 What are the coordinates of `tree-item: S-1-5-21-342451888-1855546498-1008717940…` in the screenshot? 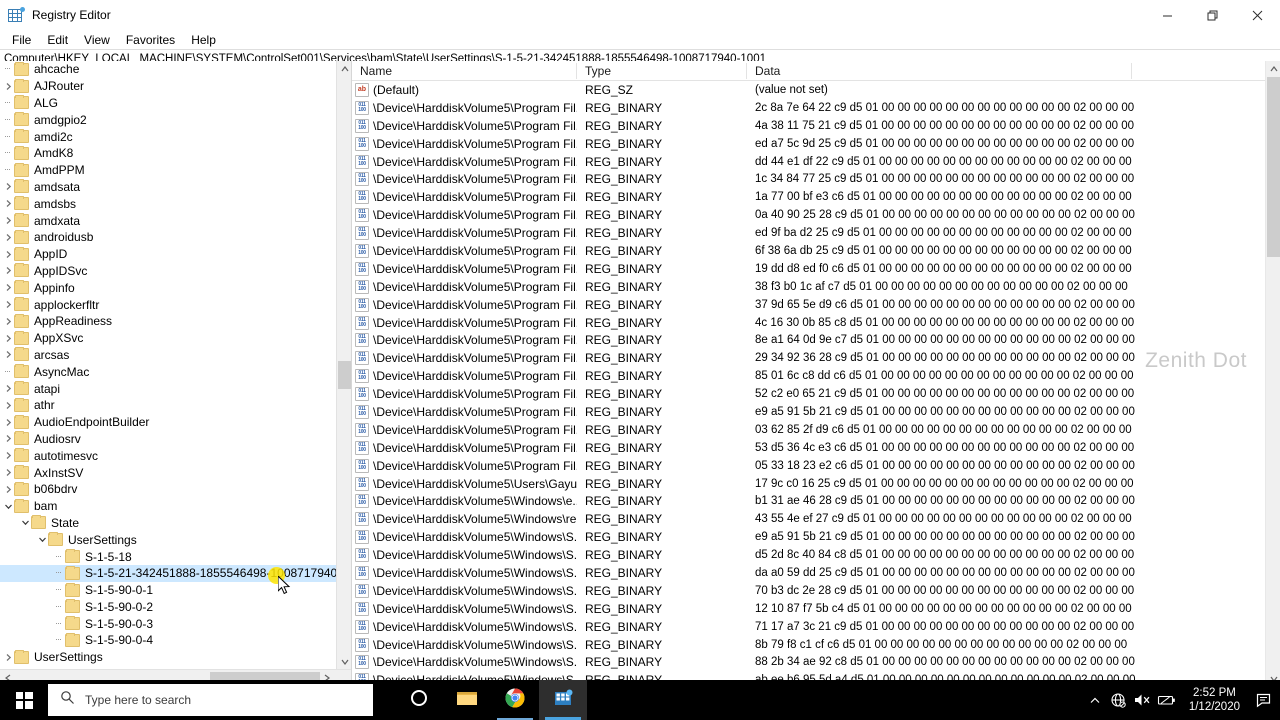 It's located at (168, 573).